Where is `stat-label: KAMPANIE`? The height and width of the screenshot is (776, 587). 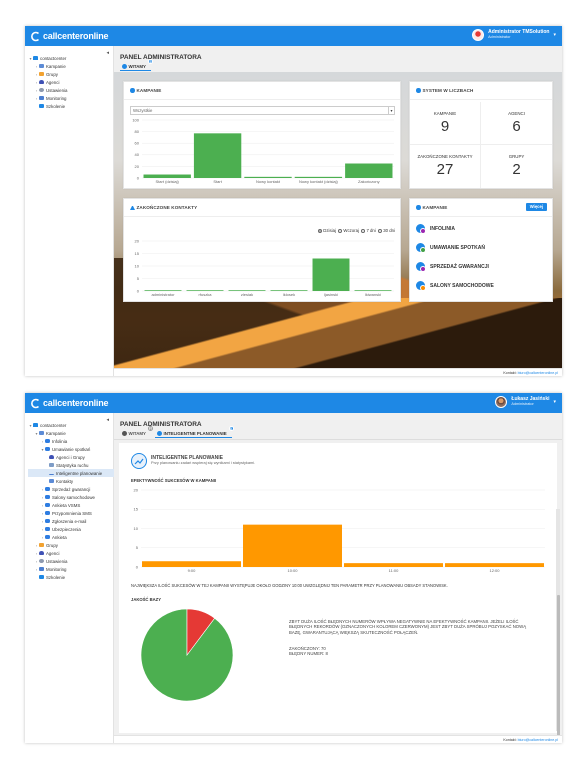
stat-label: KAMPANIE is located at coordinates (445, 113).